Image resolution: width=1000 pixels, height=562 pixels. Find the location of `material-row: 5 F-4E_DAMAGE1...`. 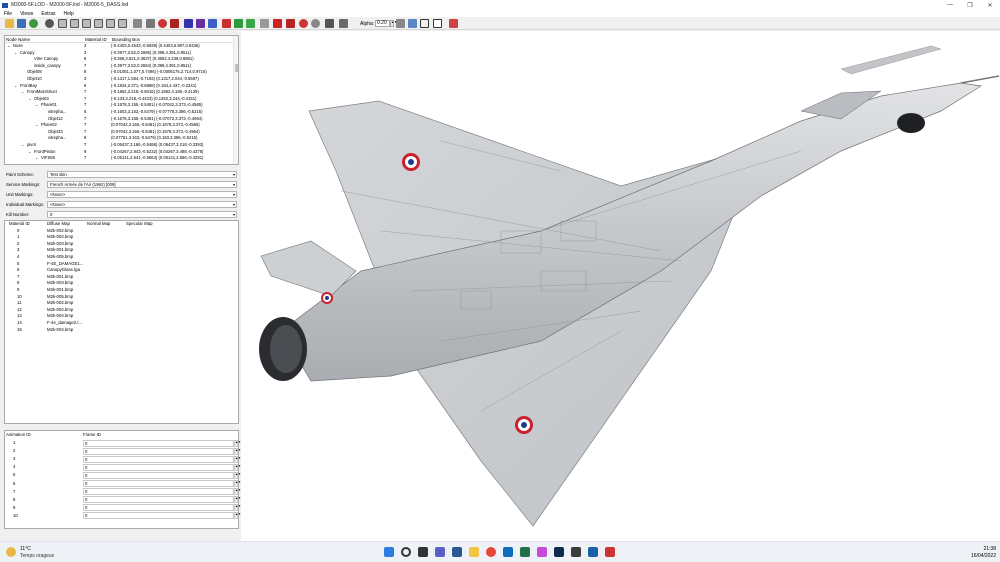

material-row: 5 F-4E_DAMAGE1... is located at coordinates (121, 264).